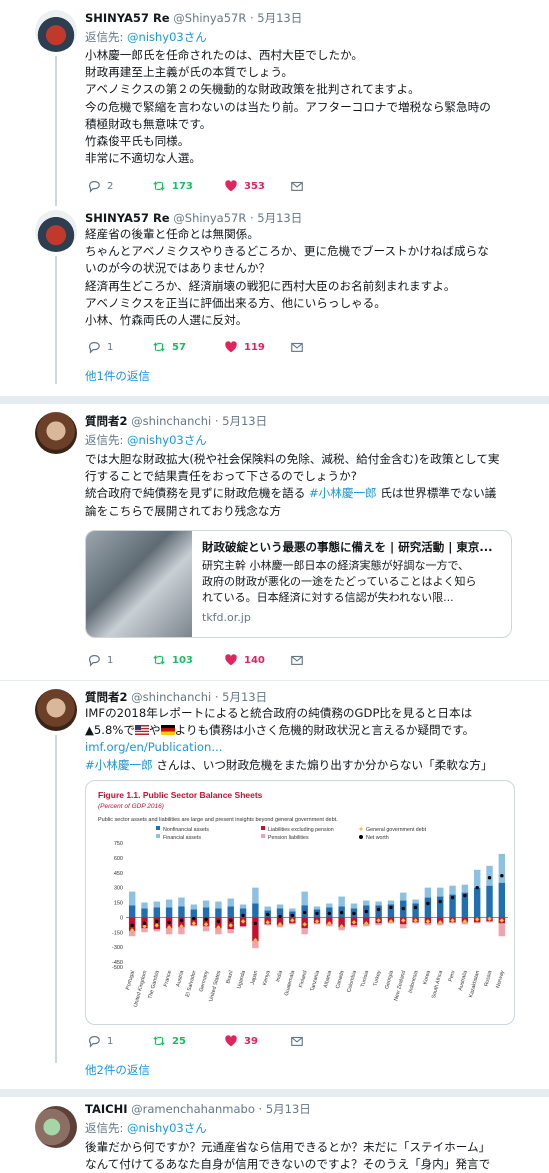 Image resolution: width=549 pixels, height=1173 pixels. What do you see at coordinates (180, 979) in the screenshot?
I see `x-tick-label: Austria` at bounding box center [180, 979].